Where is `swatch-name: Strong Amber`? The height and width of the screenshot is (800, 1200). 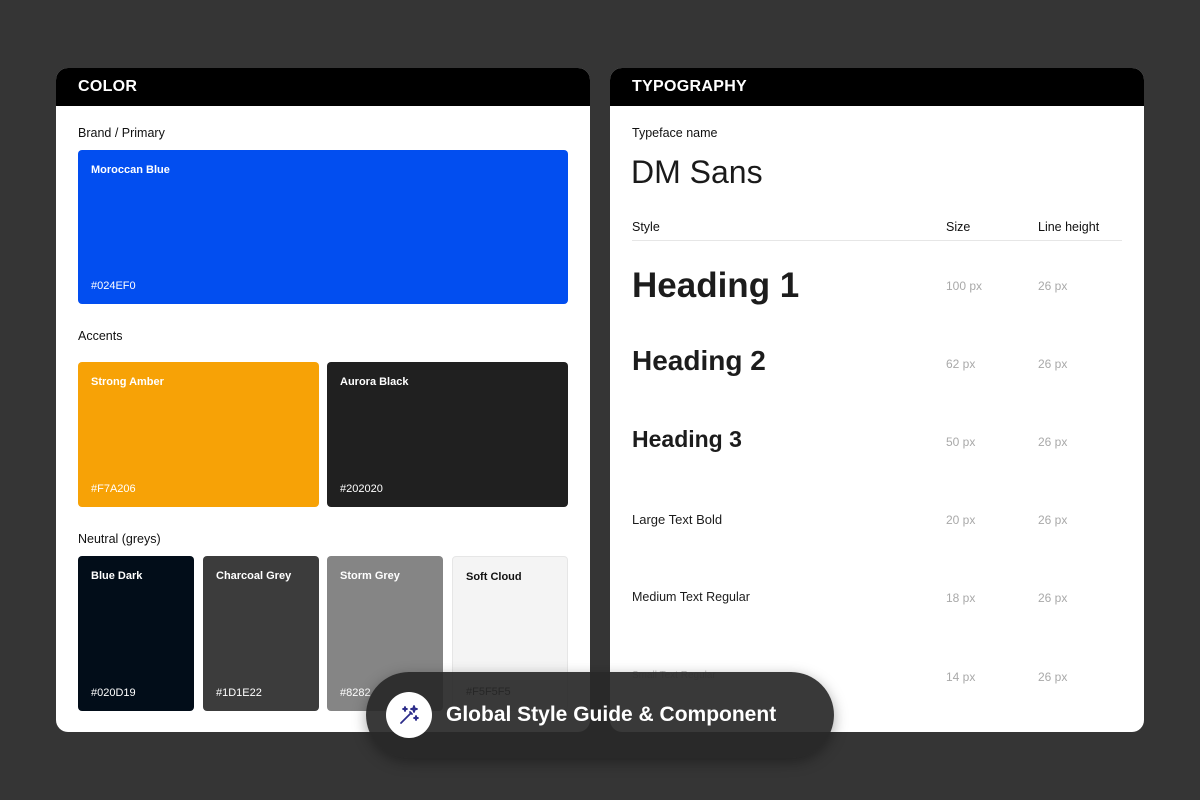
swatch-name: Strong Amber is located at coordinates (127, 382).